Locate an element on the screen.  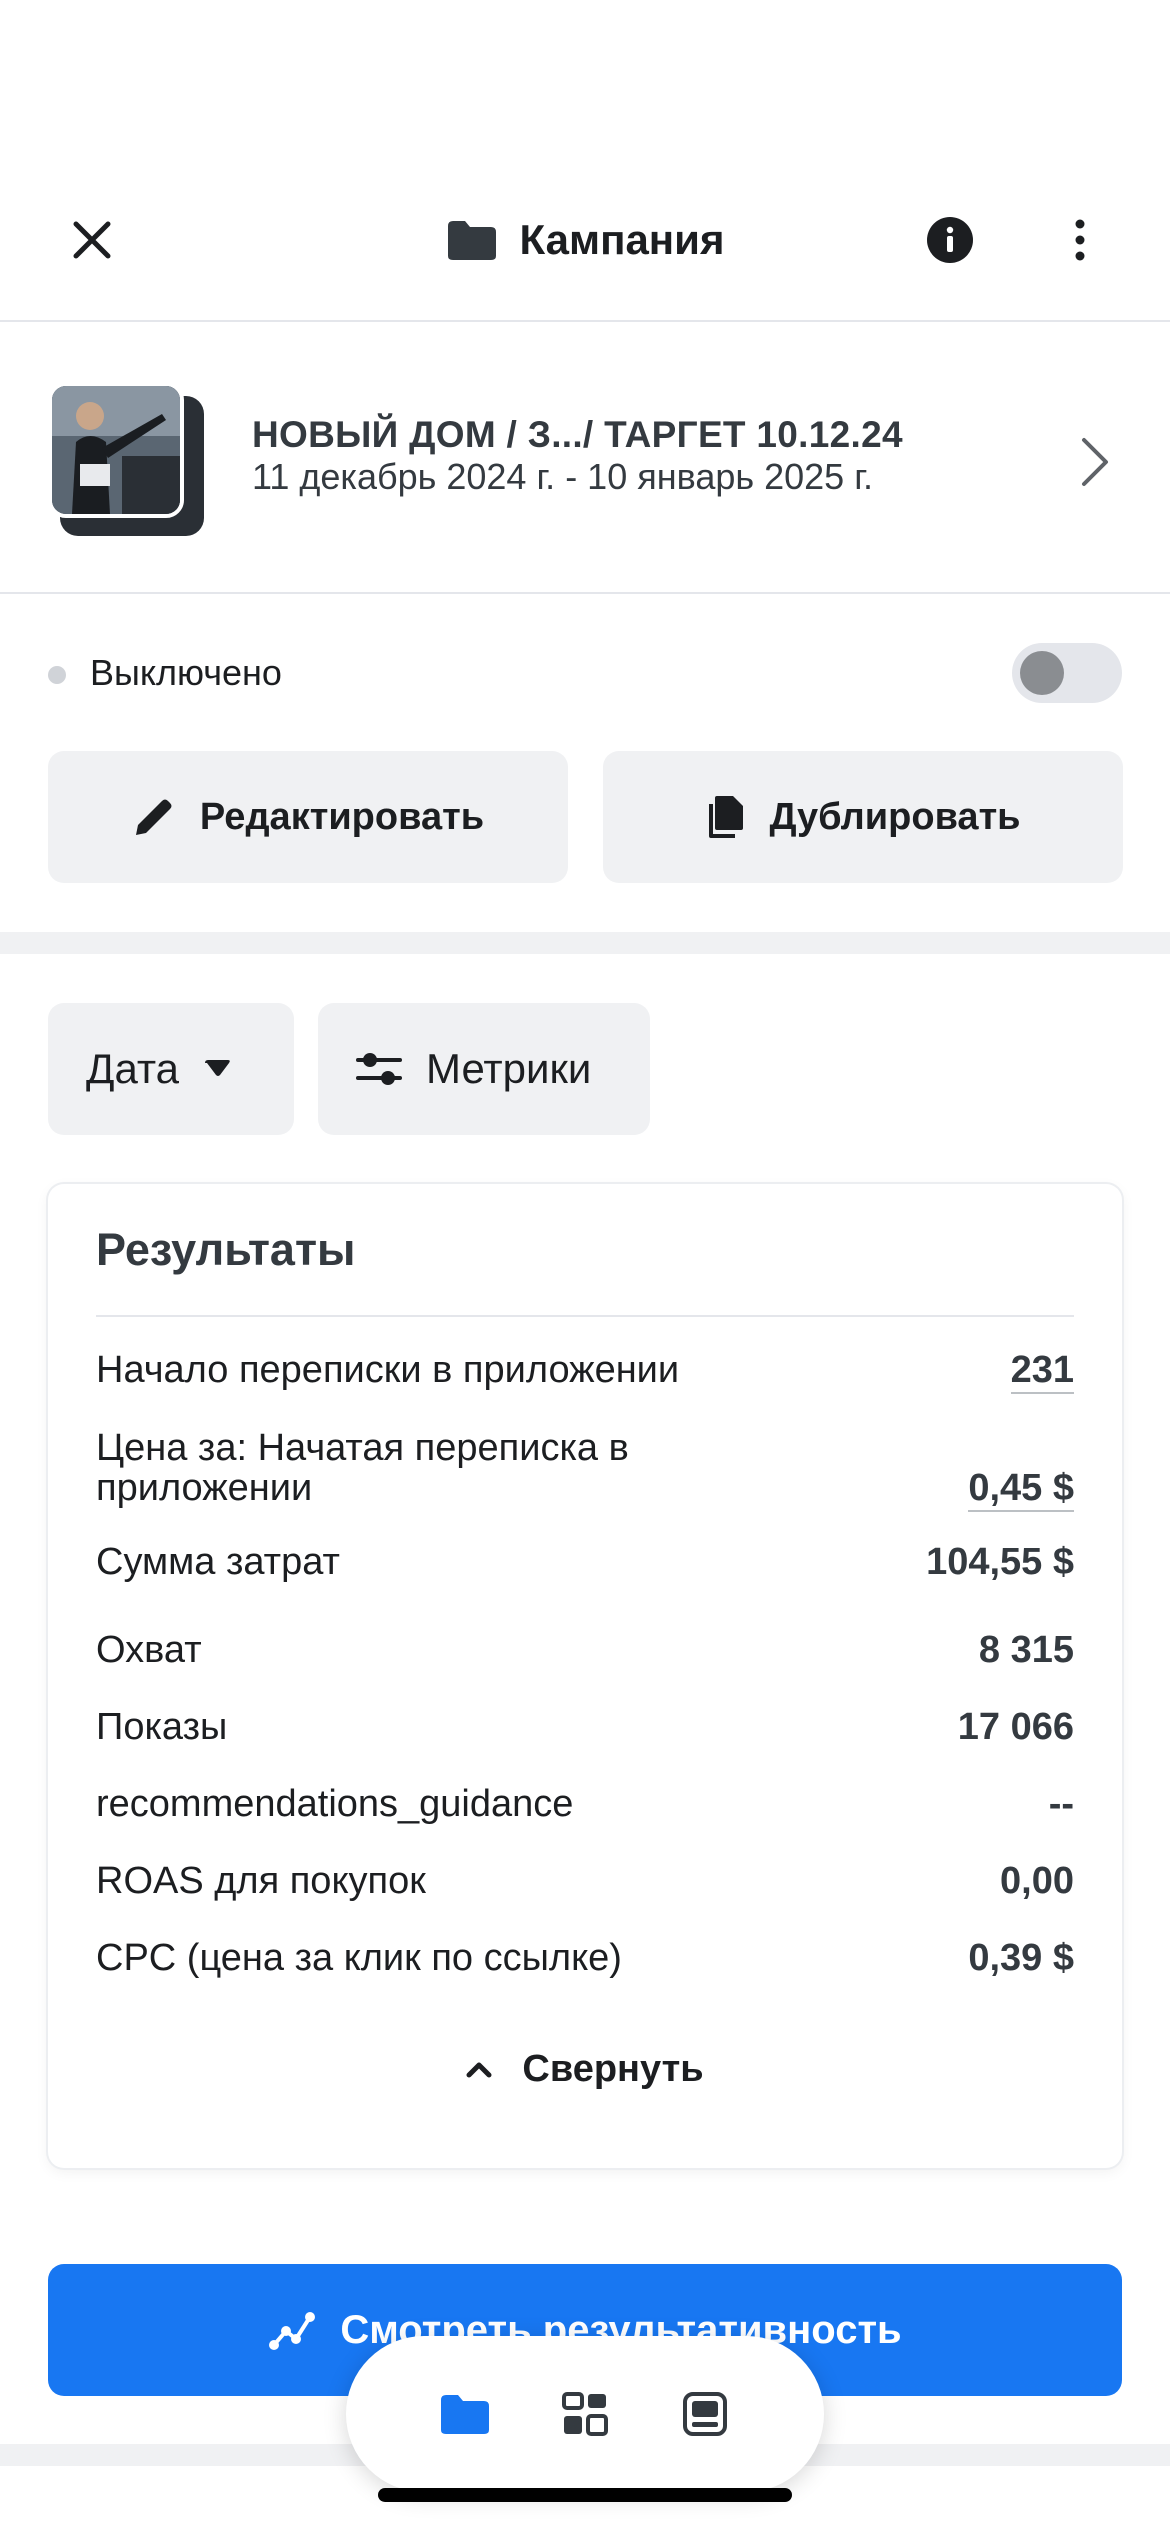
metric-value: 104,55 $ is located at coordinates (1000, 1562).